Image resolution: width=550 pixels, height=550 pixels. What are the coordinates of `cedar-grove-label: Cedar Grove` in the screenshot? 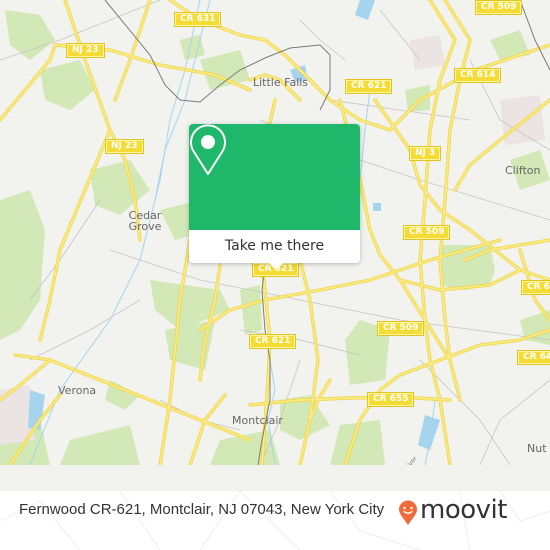 It's located at (145, 221).